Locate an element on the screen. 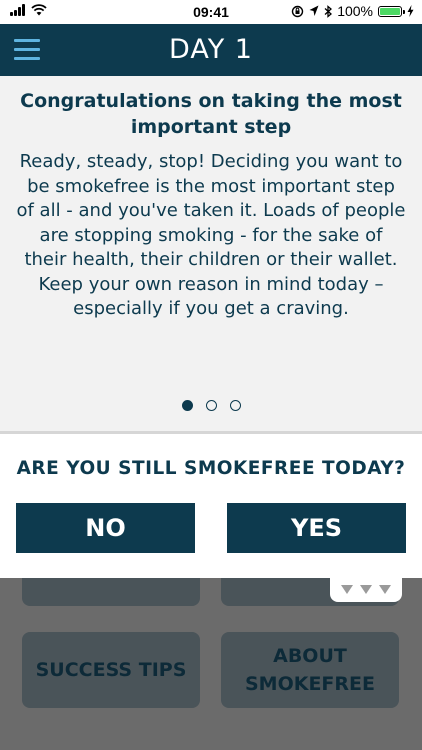 This screenshot has height=750, width=422. expand-tab is located at coordinates (366, 589).